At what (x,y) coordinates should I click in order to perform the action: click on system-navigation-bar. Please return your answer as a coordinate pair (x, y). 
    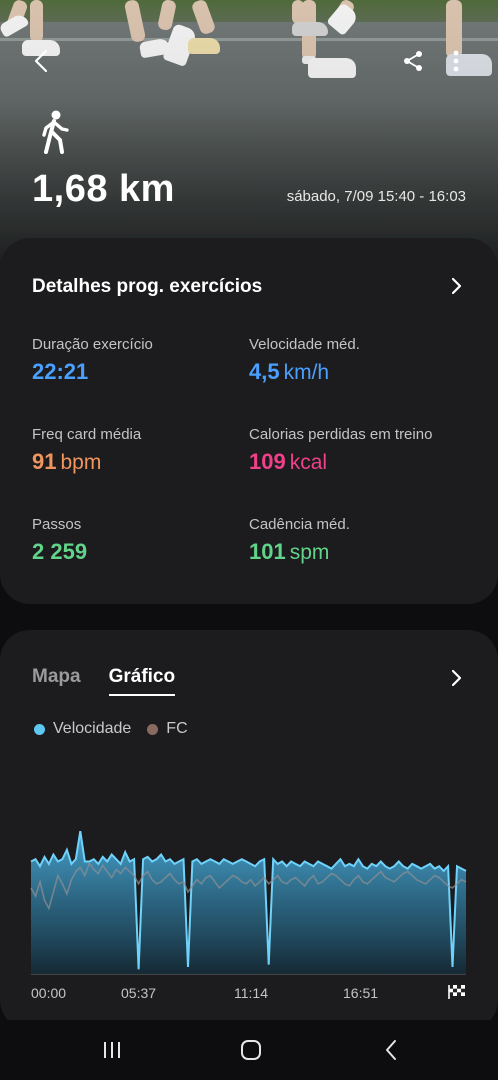
    Looking at the image, I should click on (249, 1050).